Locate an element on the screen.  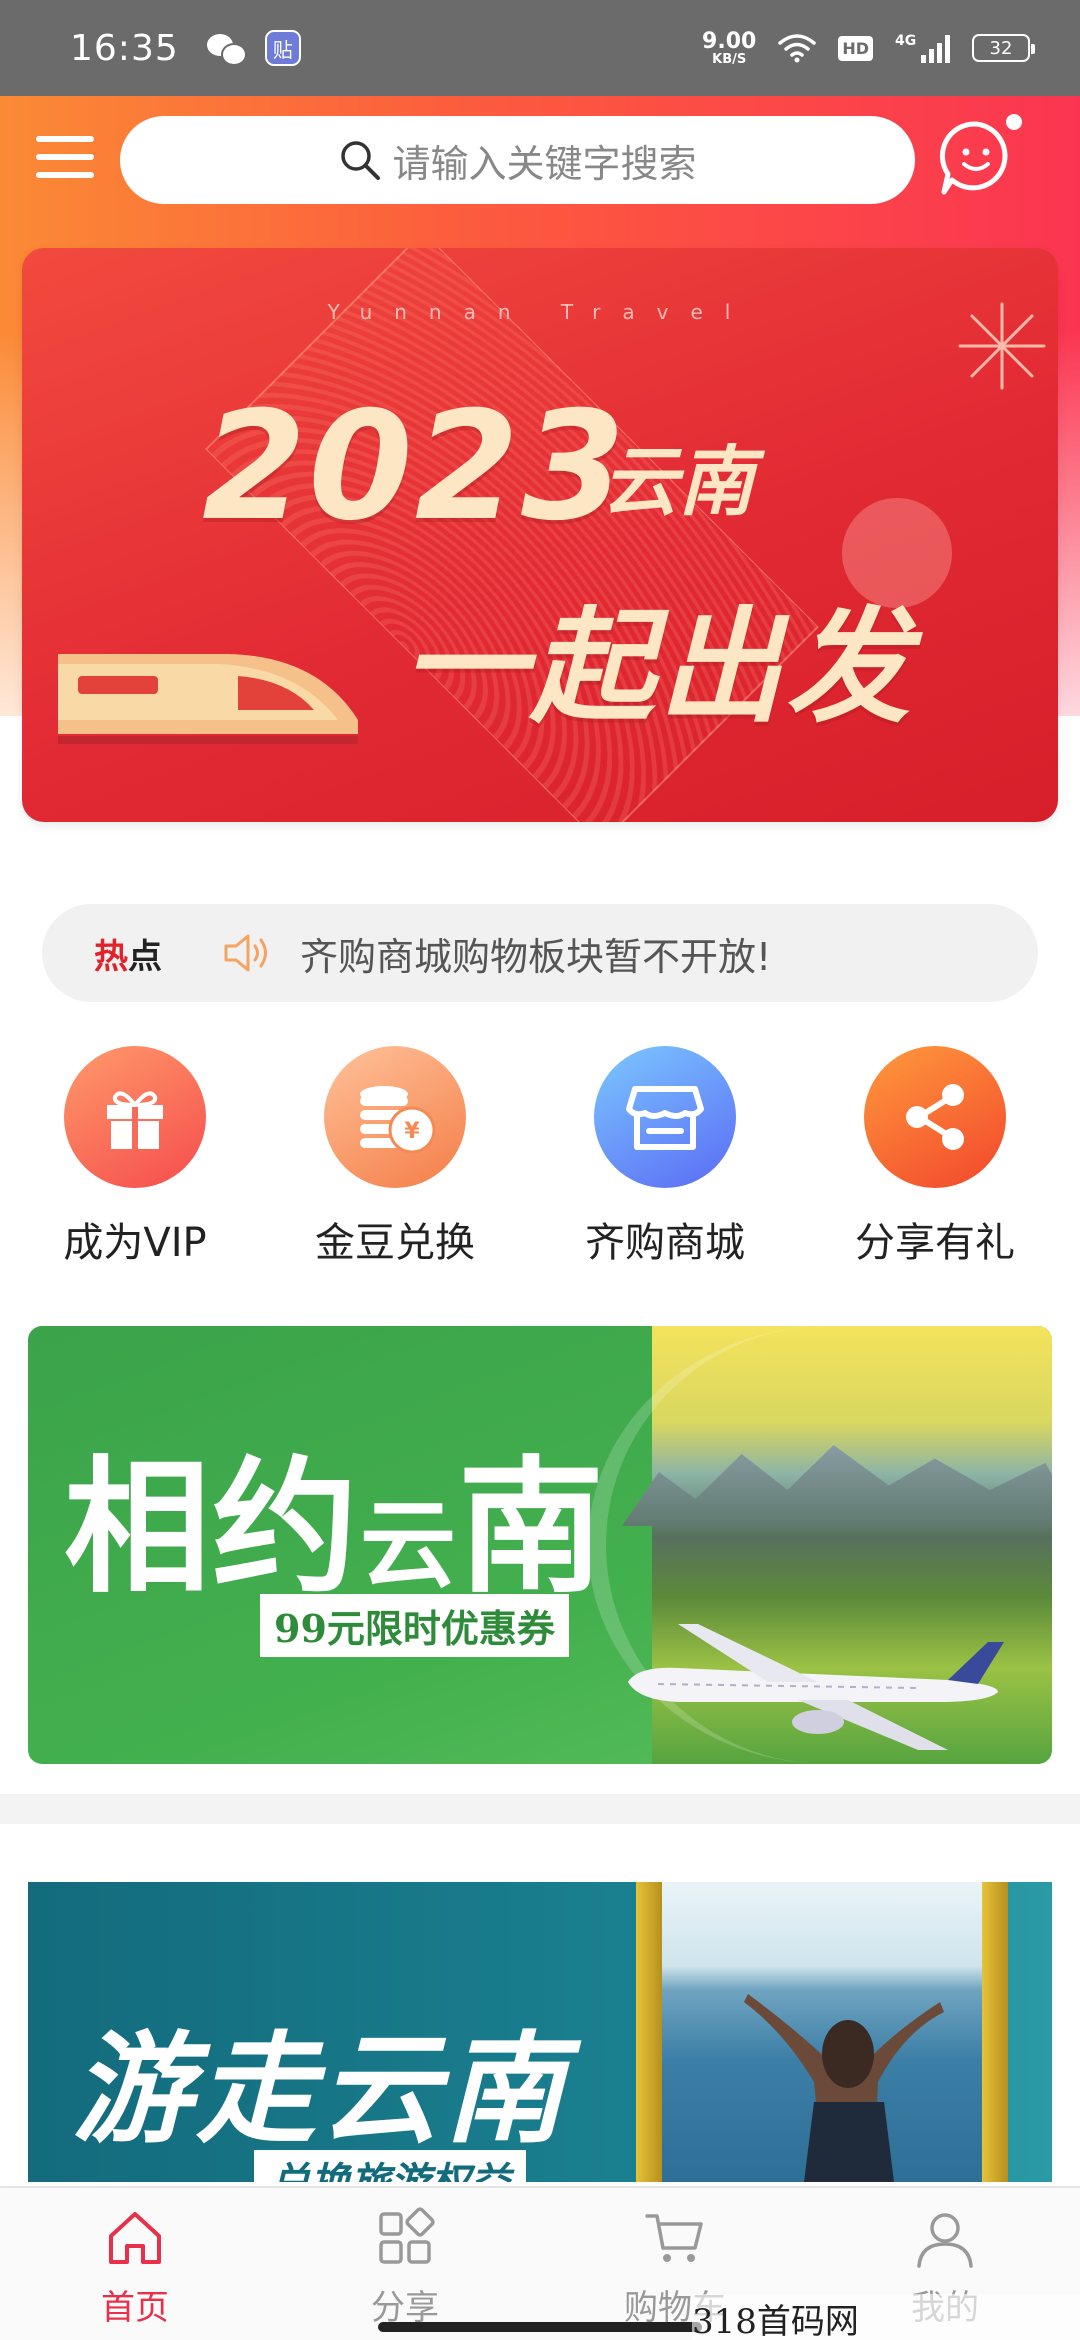
status-bar: 16:35 贴 9.00 KB/S HD 4G 32 is located at coordinates (540, 48).